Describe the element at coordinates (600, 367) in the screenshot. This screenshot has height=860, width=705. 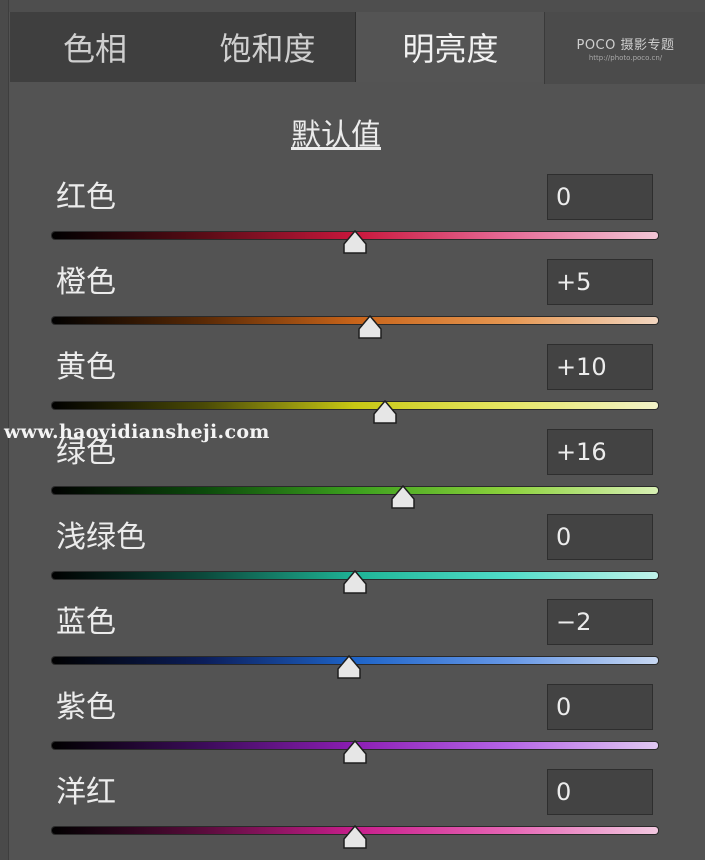
I see `value-field-yellow: +10` at that location.